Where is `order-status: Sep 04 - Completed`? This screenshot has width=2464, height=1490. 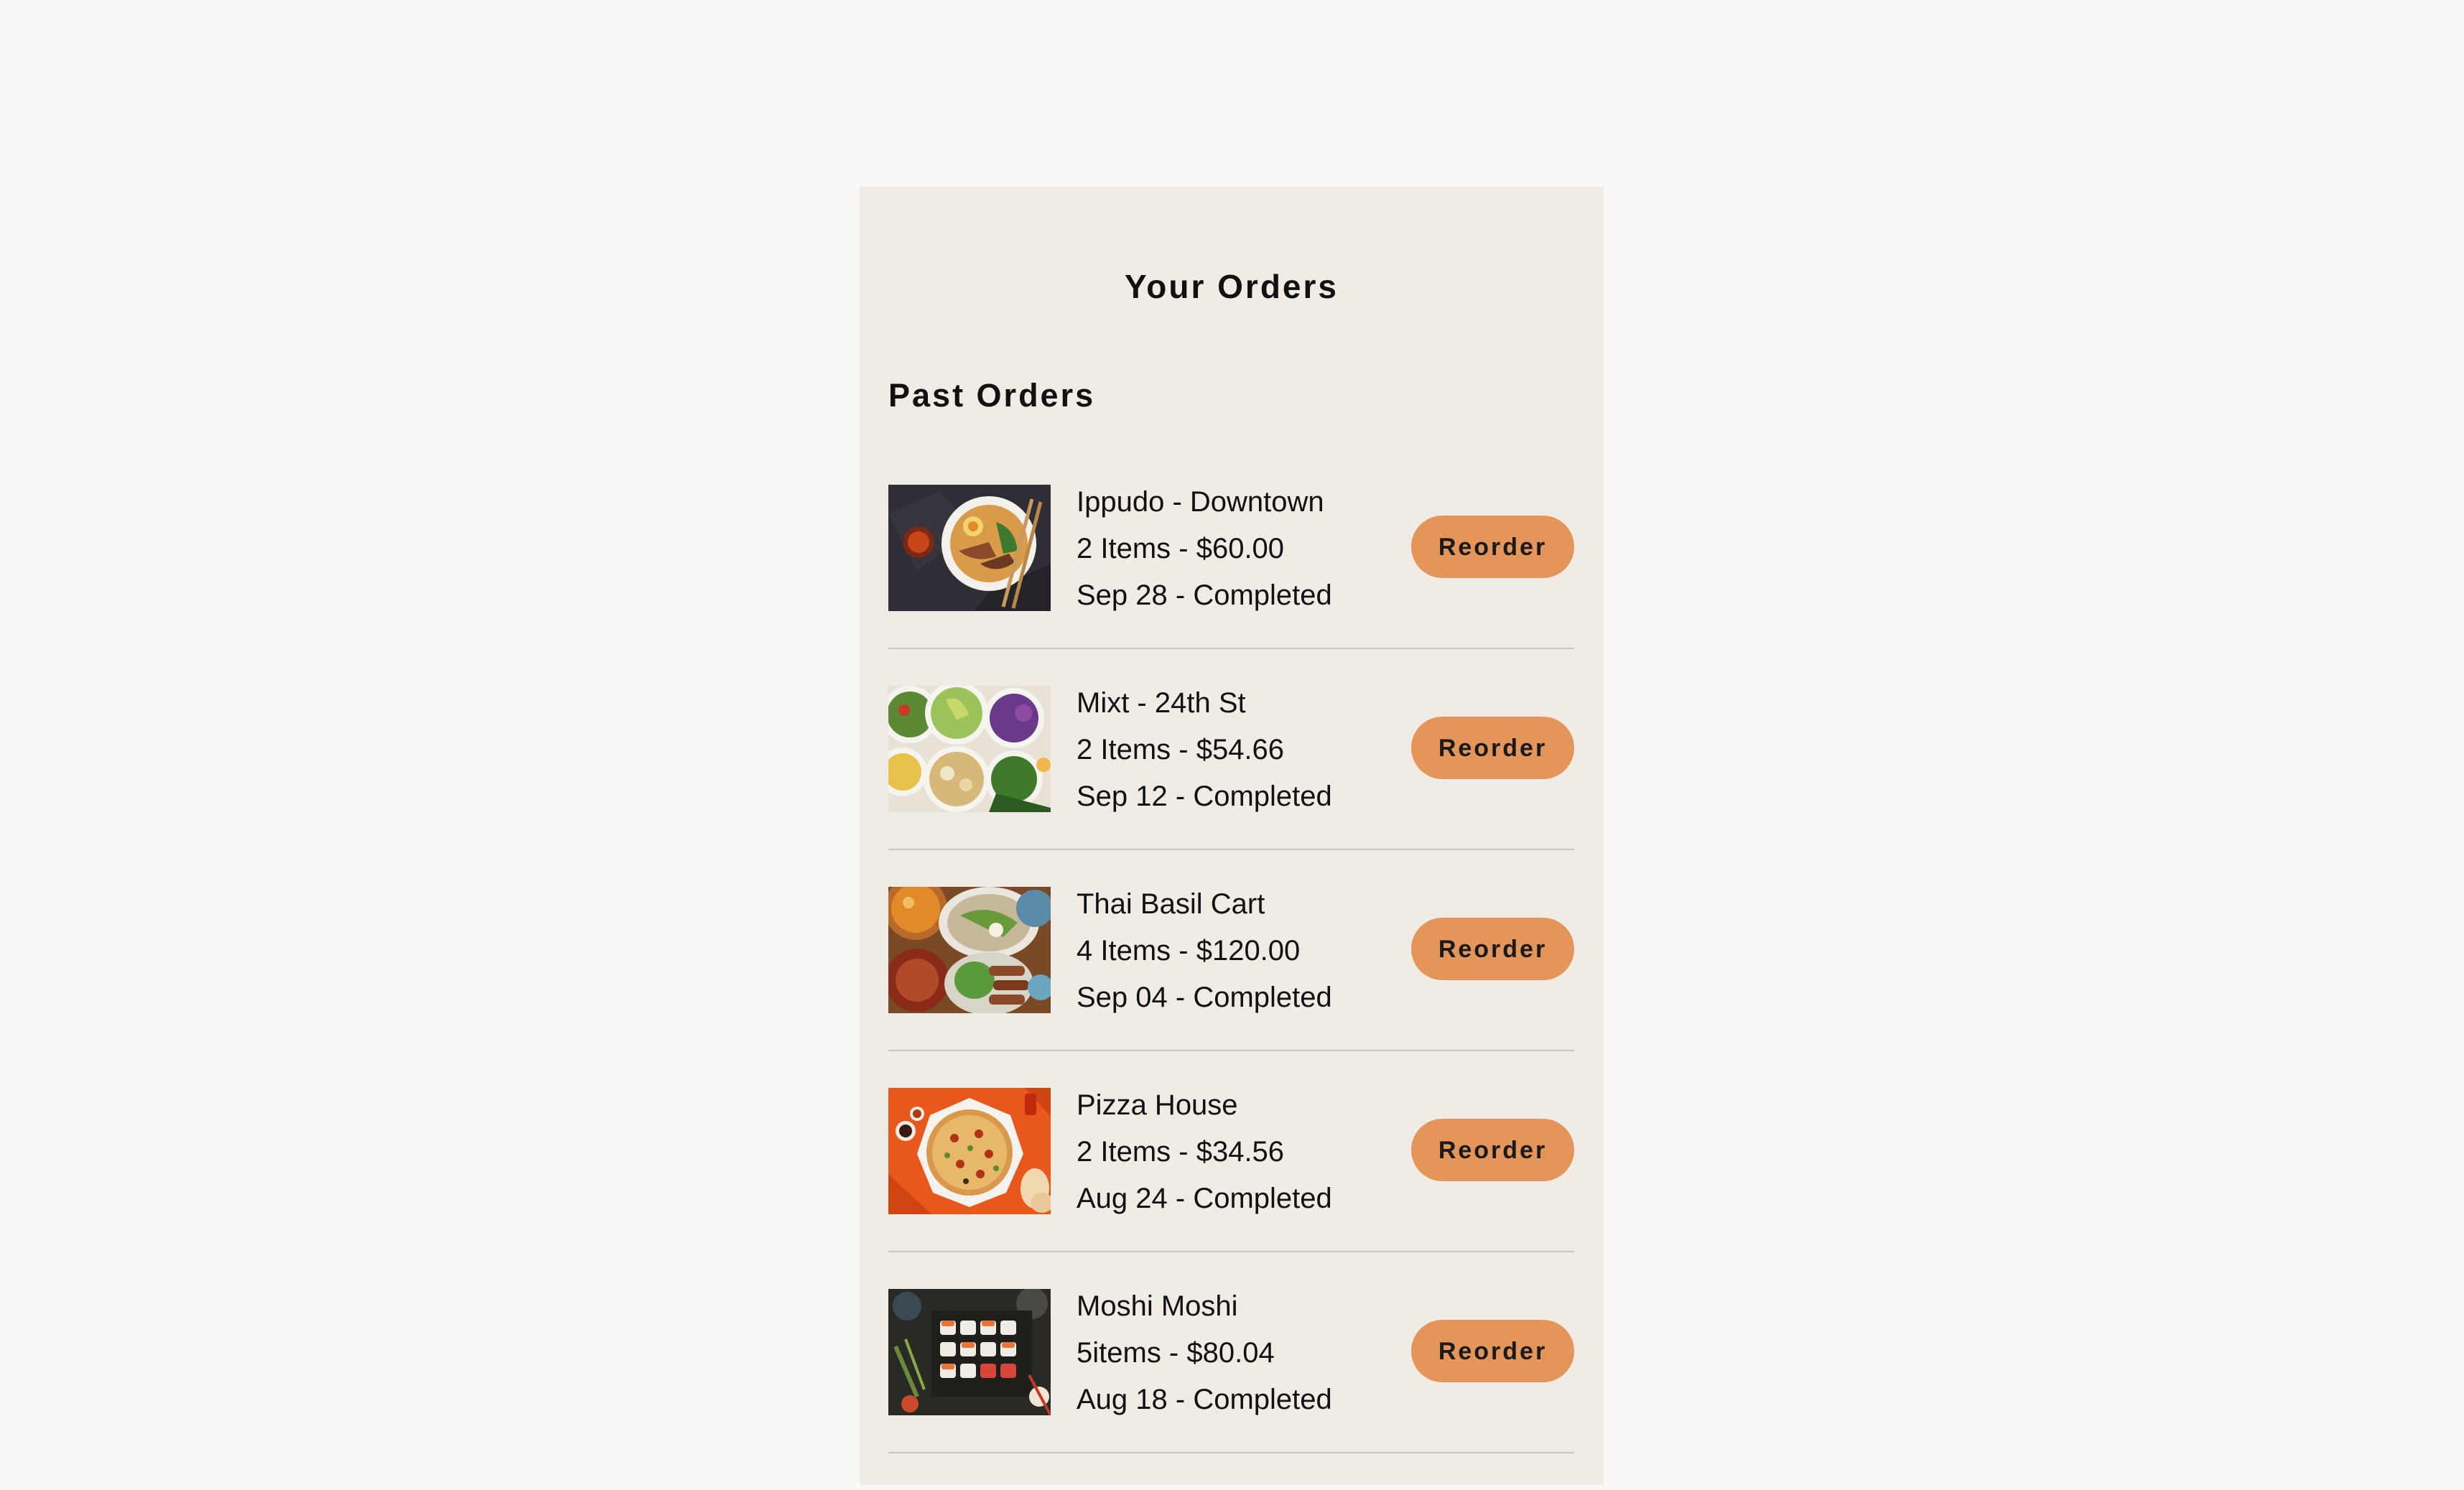
order-status: Sep 04 - Completed is located at coordinates (1204, 997).